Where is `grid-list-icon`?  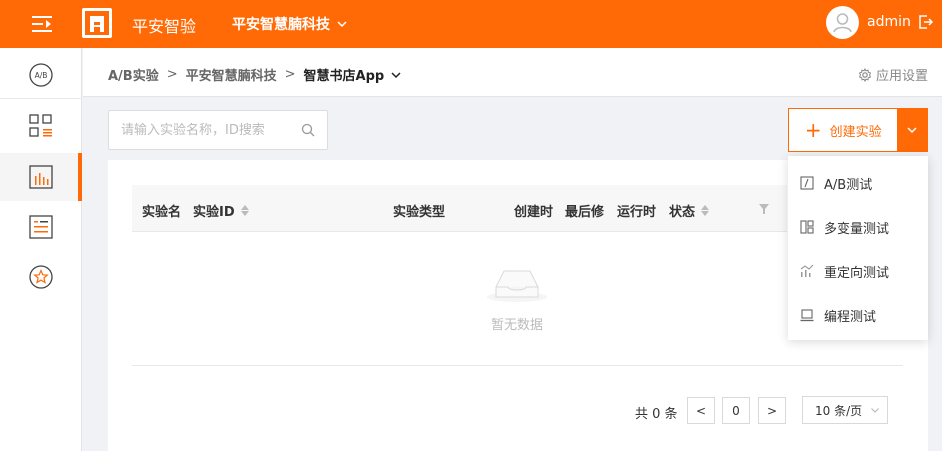 grid-list-icon is located at coordinates (40, 125).